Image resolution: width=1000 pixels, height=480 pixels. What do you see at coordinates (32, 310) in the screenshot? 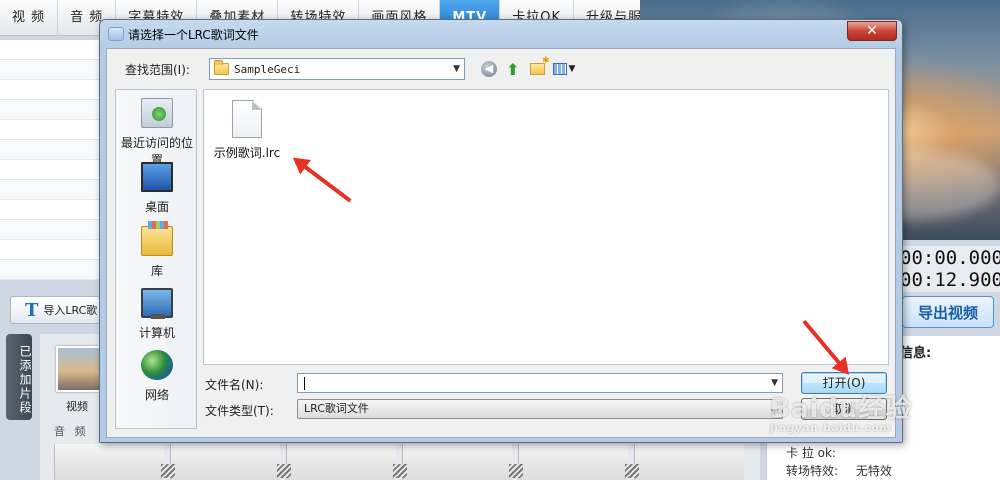
I see `text-icon: T` at bounding box center [32, 310].